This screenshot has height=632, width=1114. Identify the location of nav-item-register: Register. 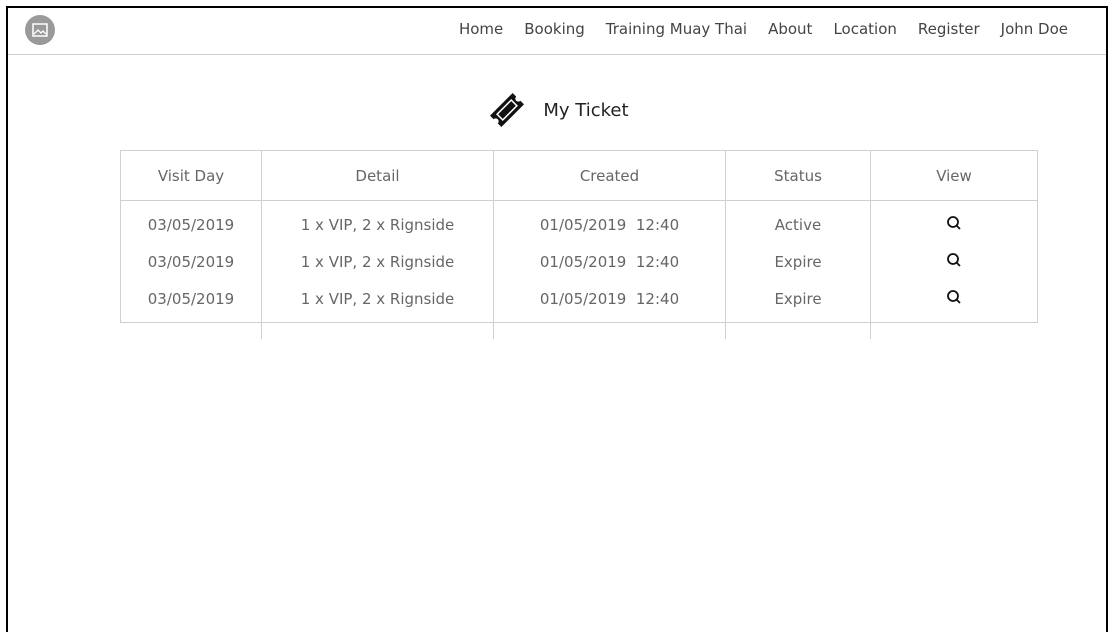
(949, 29).